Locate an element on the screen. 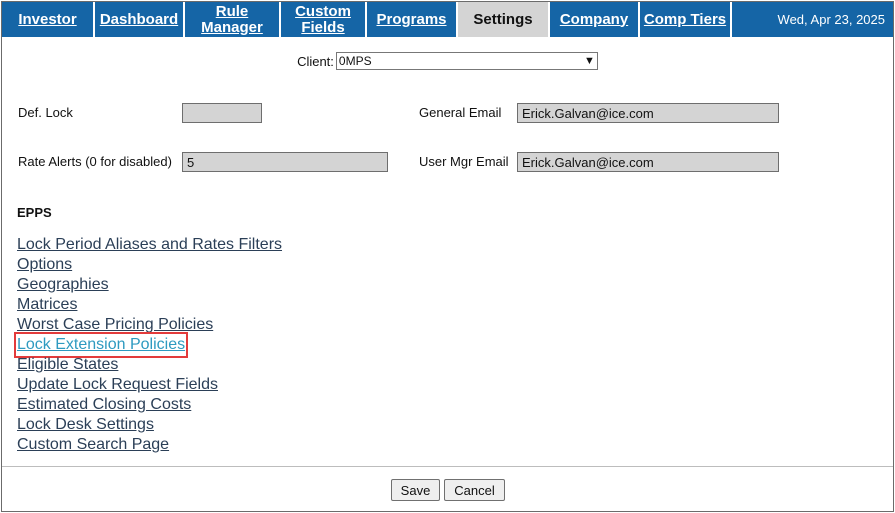 The width and height of the screenshot is (895, 513). rate-alerts-label: Rate Alerts (0 for disabled) is located at coordinates (95, 161).